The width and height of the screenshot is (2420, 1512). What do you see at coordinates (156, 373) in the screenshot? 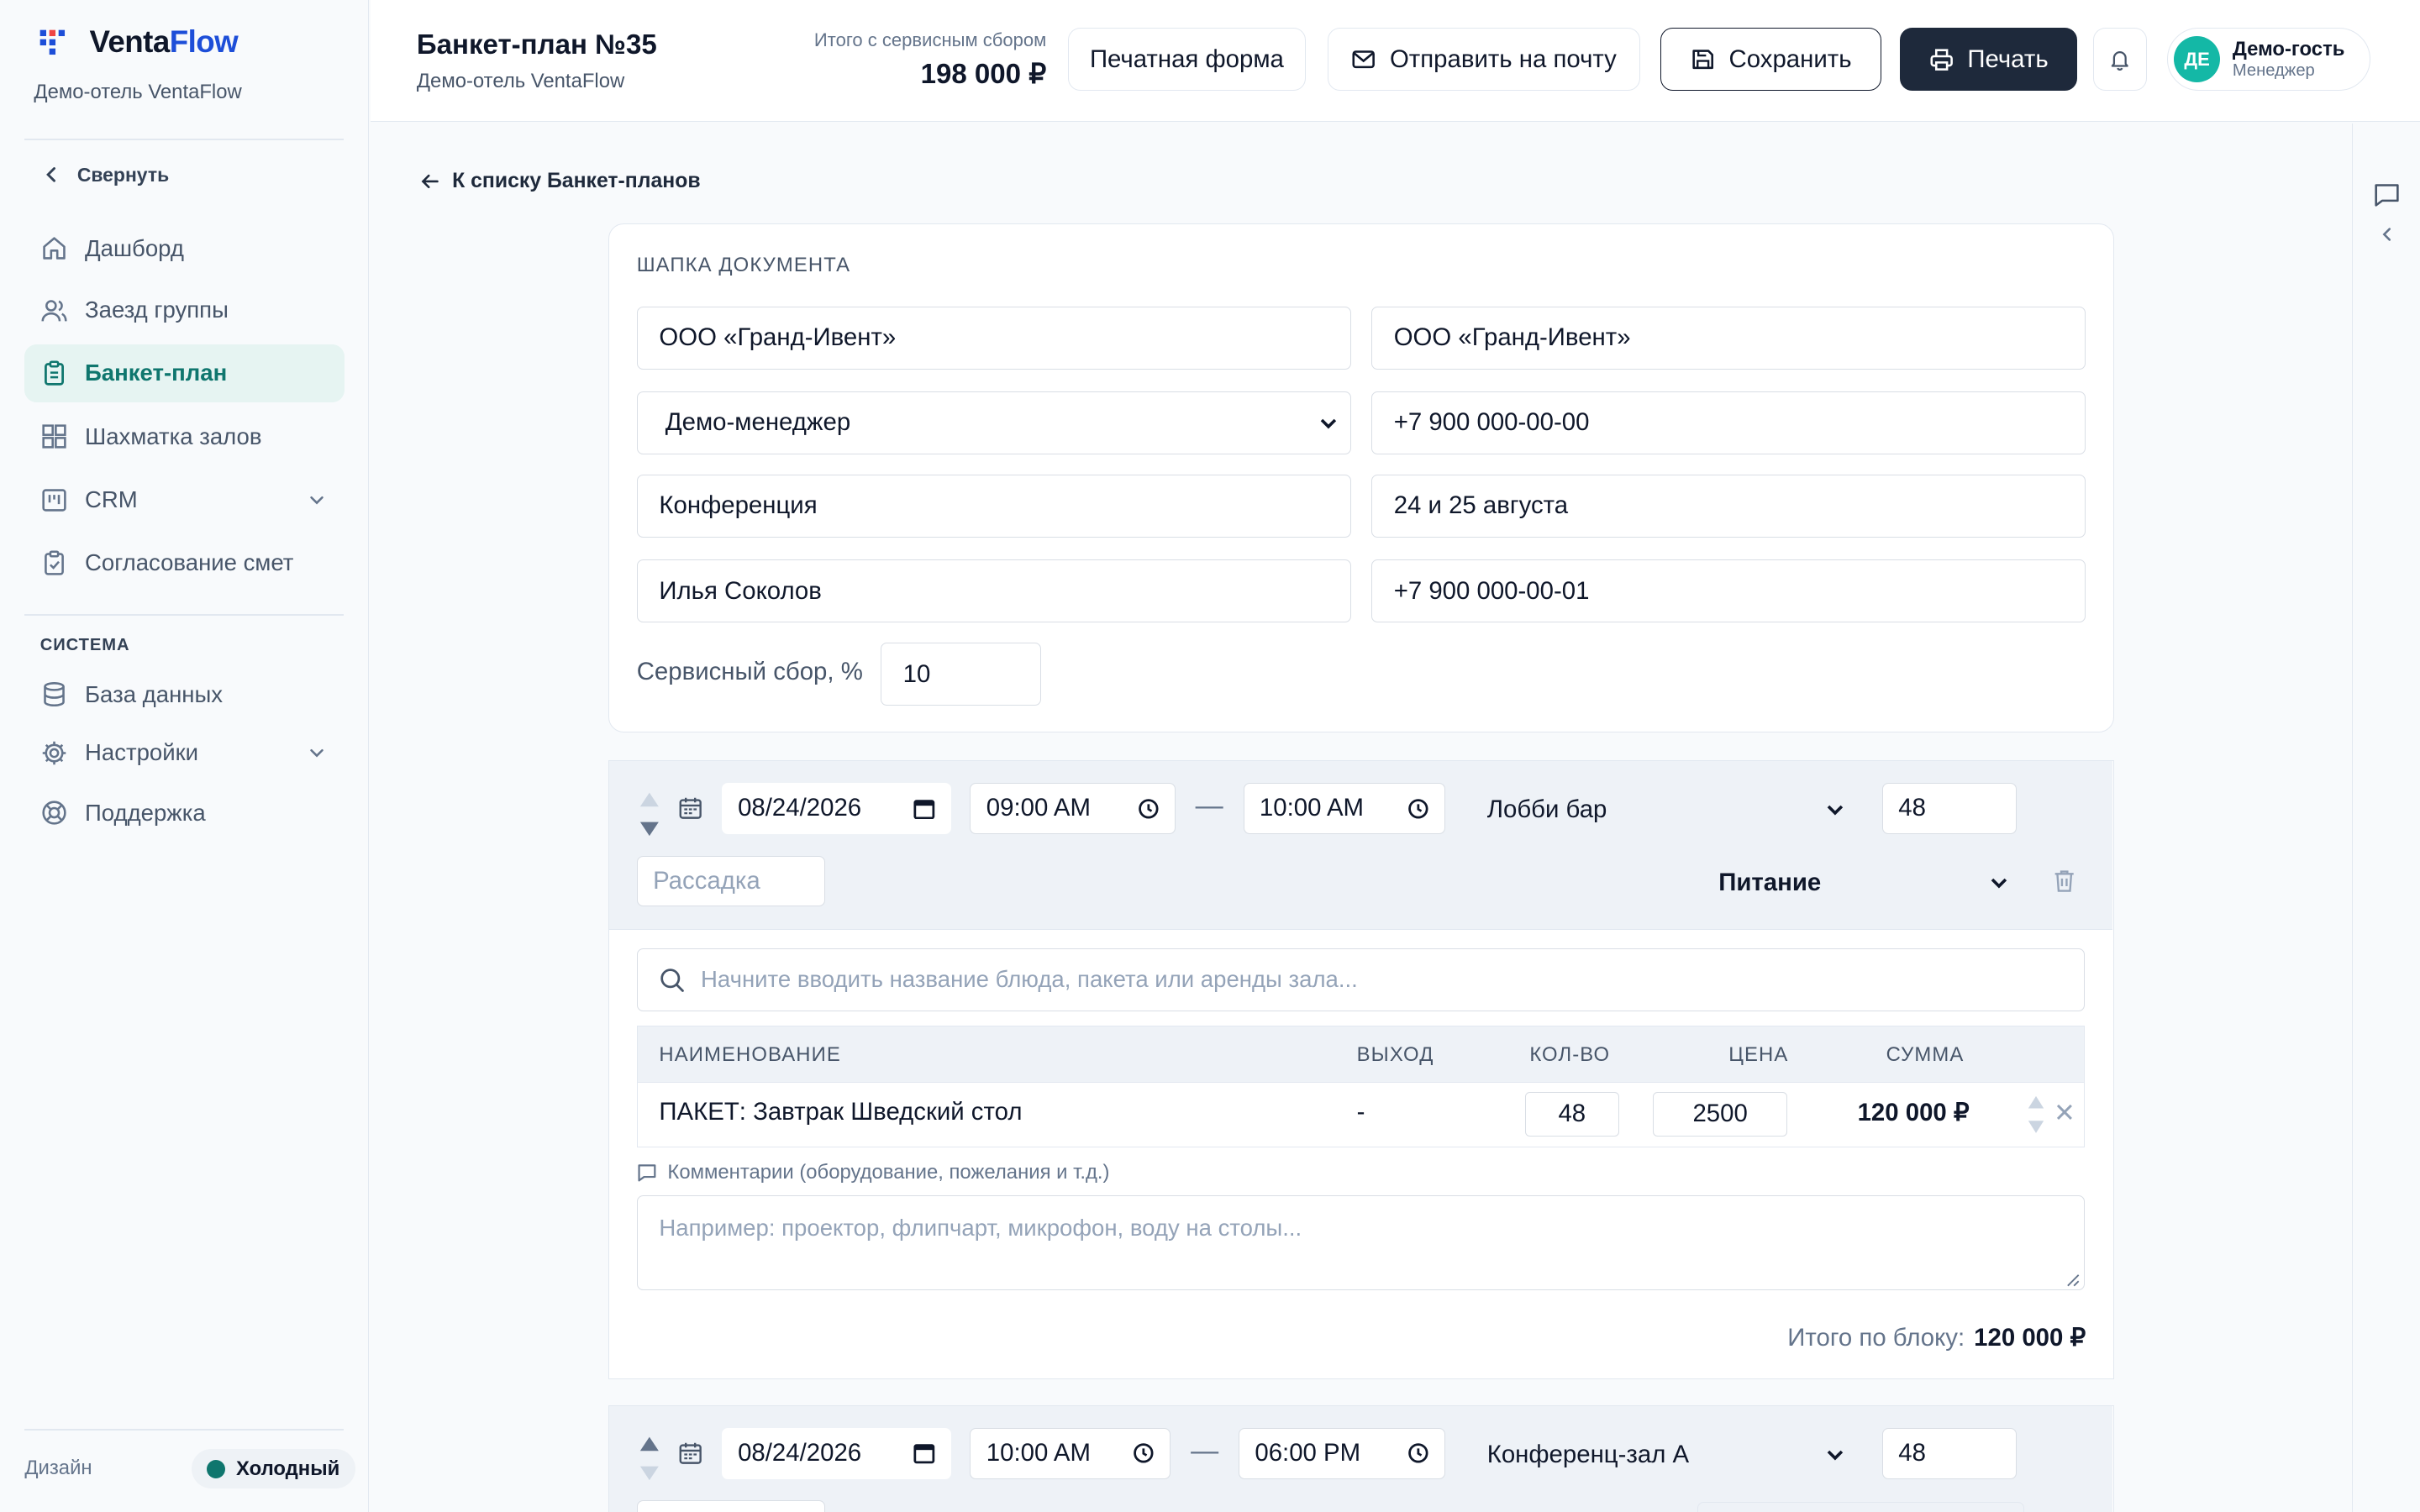
I see `sidebar-item-label: Банкет-план` at bounding box center [156, 373].